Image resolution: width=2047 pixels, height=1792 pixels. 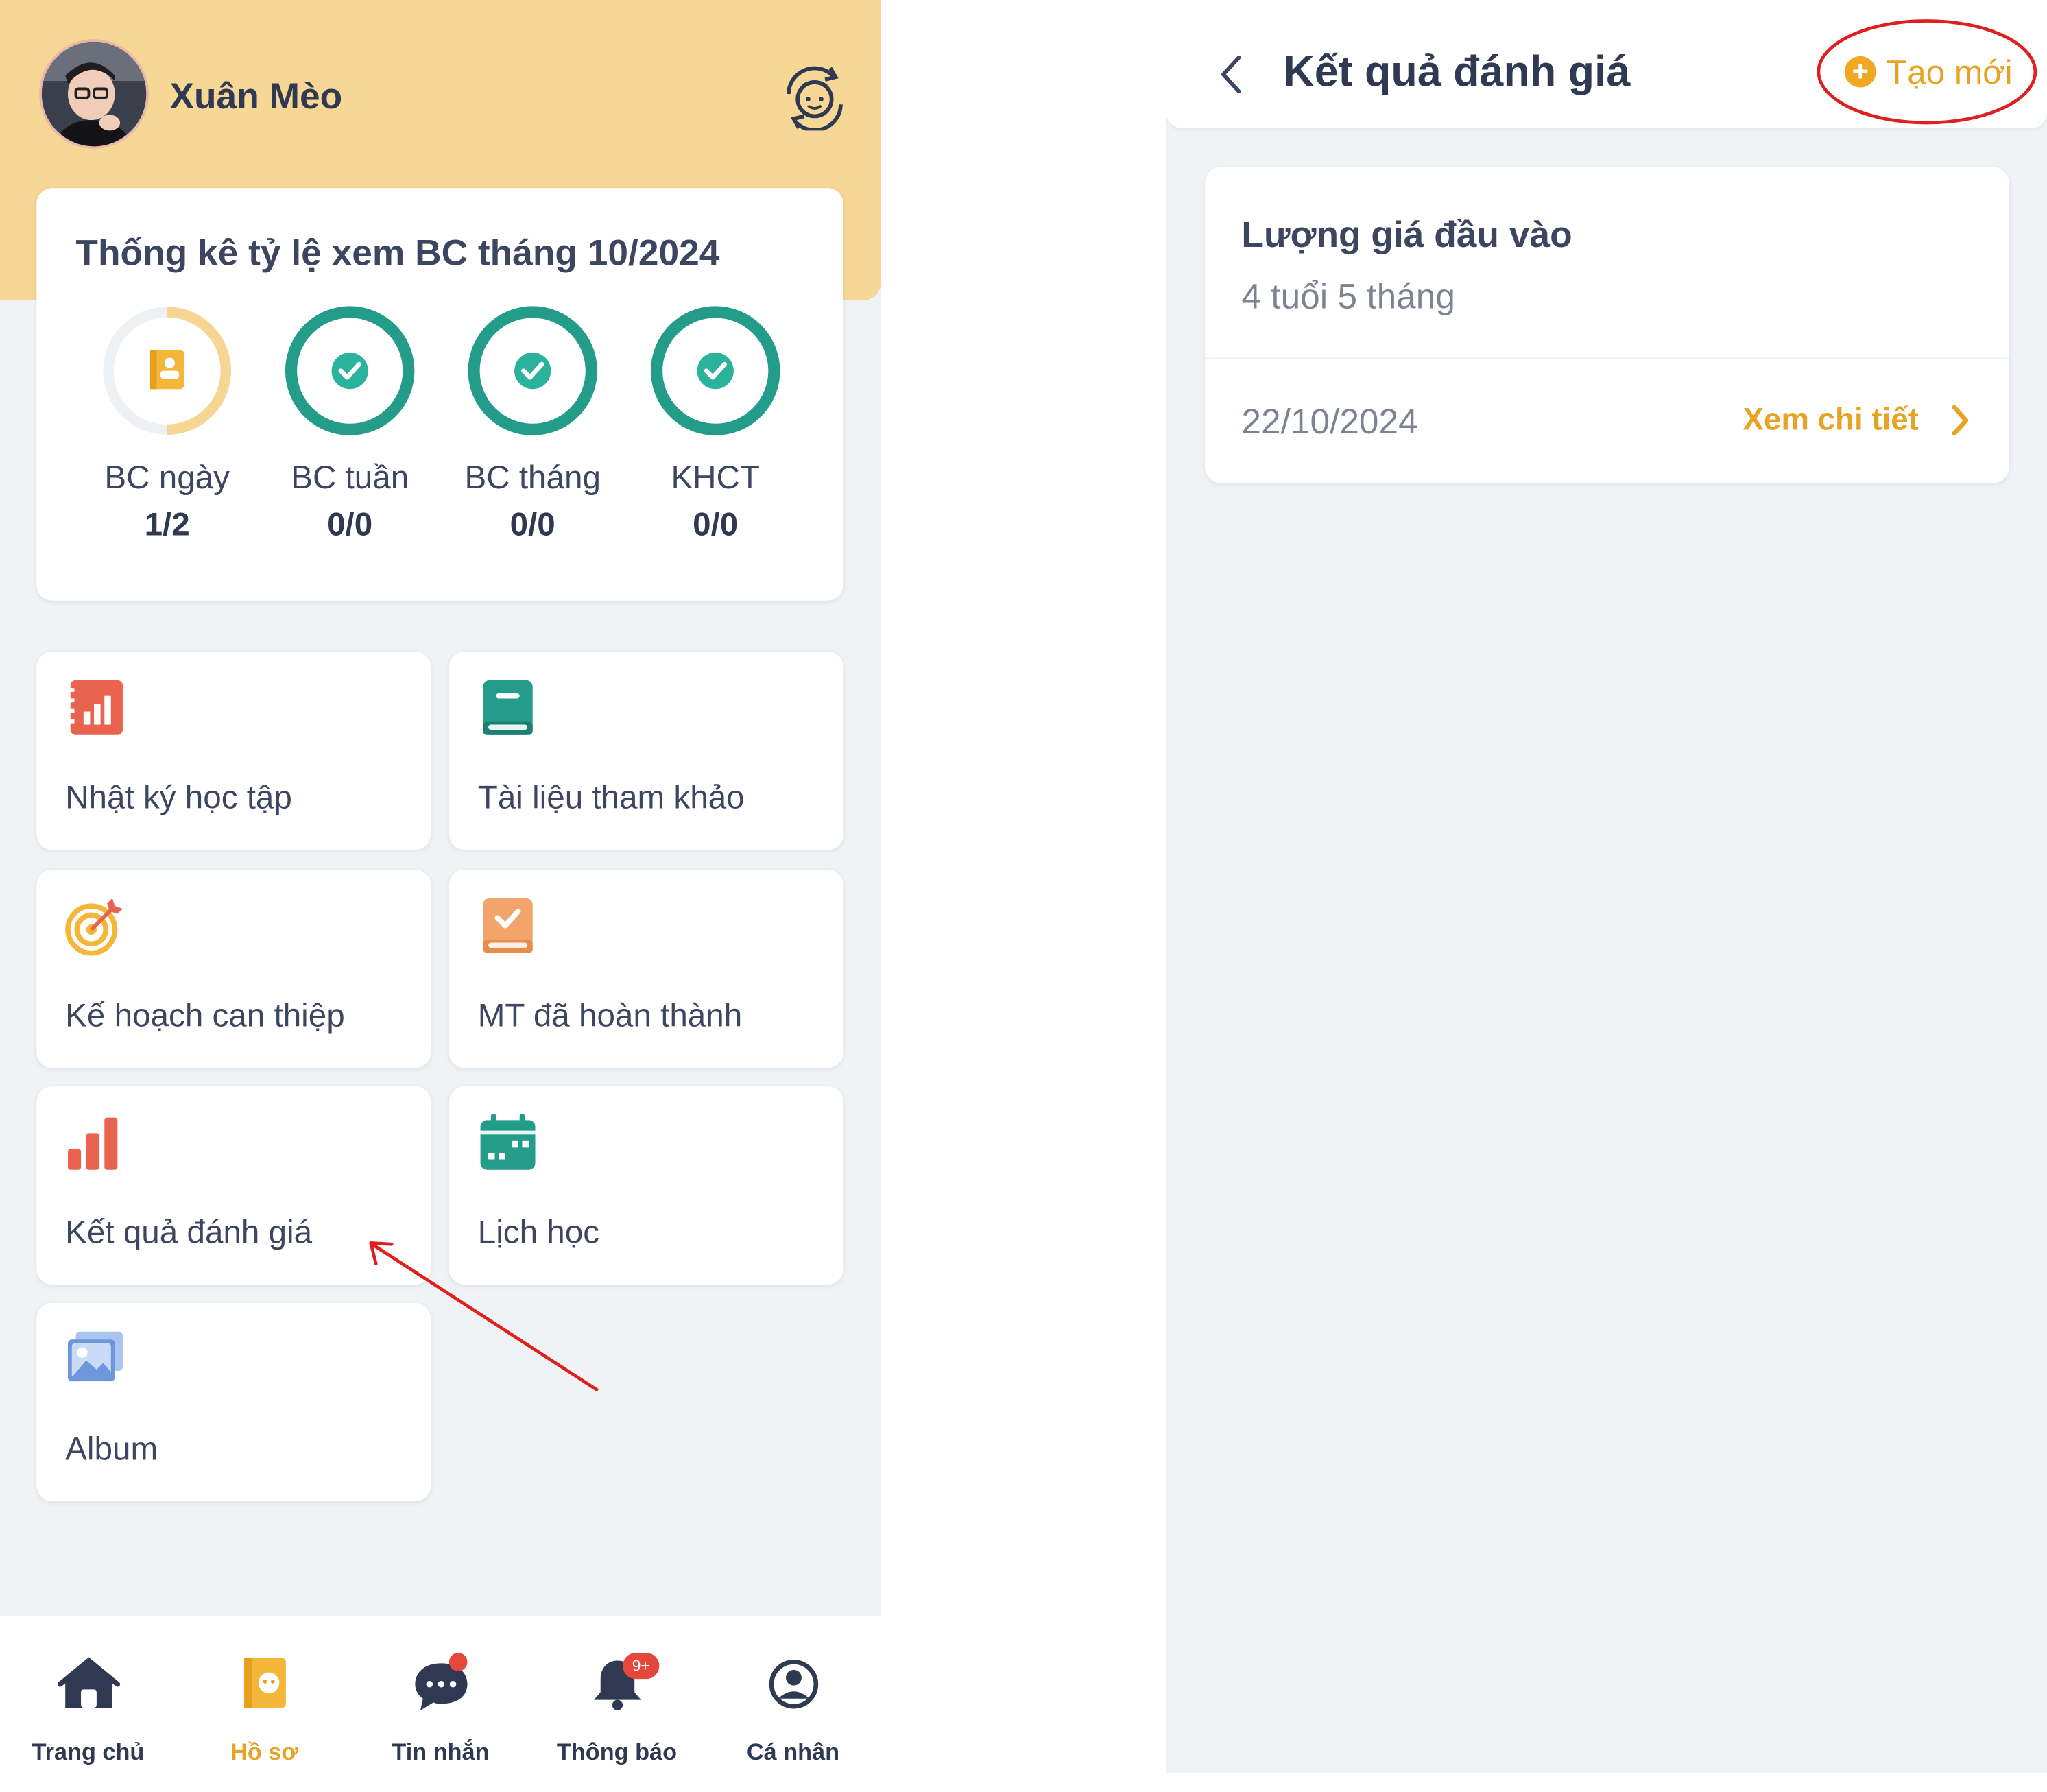 I want to click on nav-home: Trang chủ, so click(x=88, y=1703).